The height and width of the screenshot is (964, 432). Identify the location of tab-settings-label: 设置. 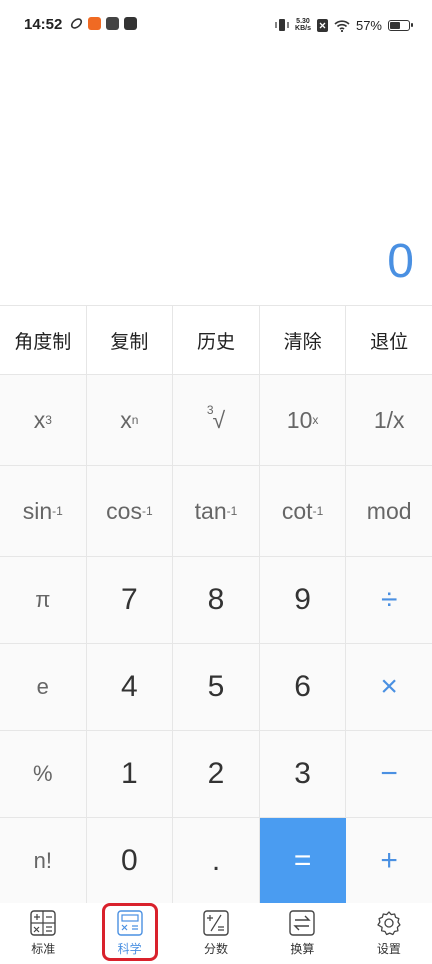
(388, 949).